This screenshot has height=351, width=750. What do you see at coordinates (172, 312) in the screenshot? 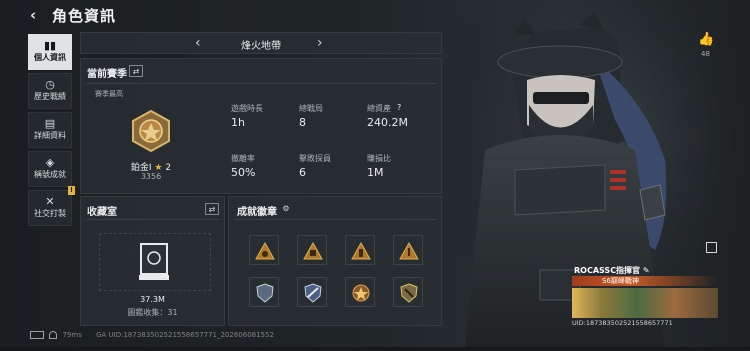
I see `collection-count: 31` at bounding box center [172, 312].